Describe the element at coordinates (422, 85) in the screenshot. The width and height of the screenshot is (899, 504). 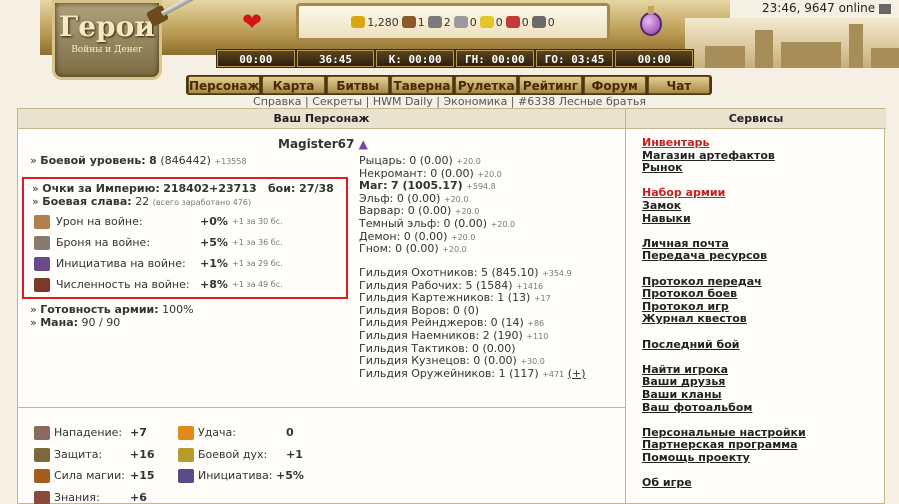
I see `nav-item-3: Таверна` at that location.